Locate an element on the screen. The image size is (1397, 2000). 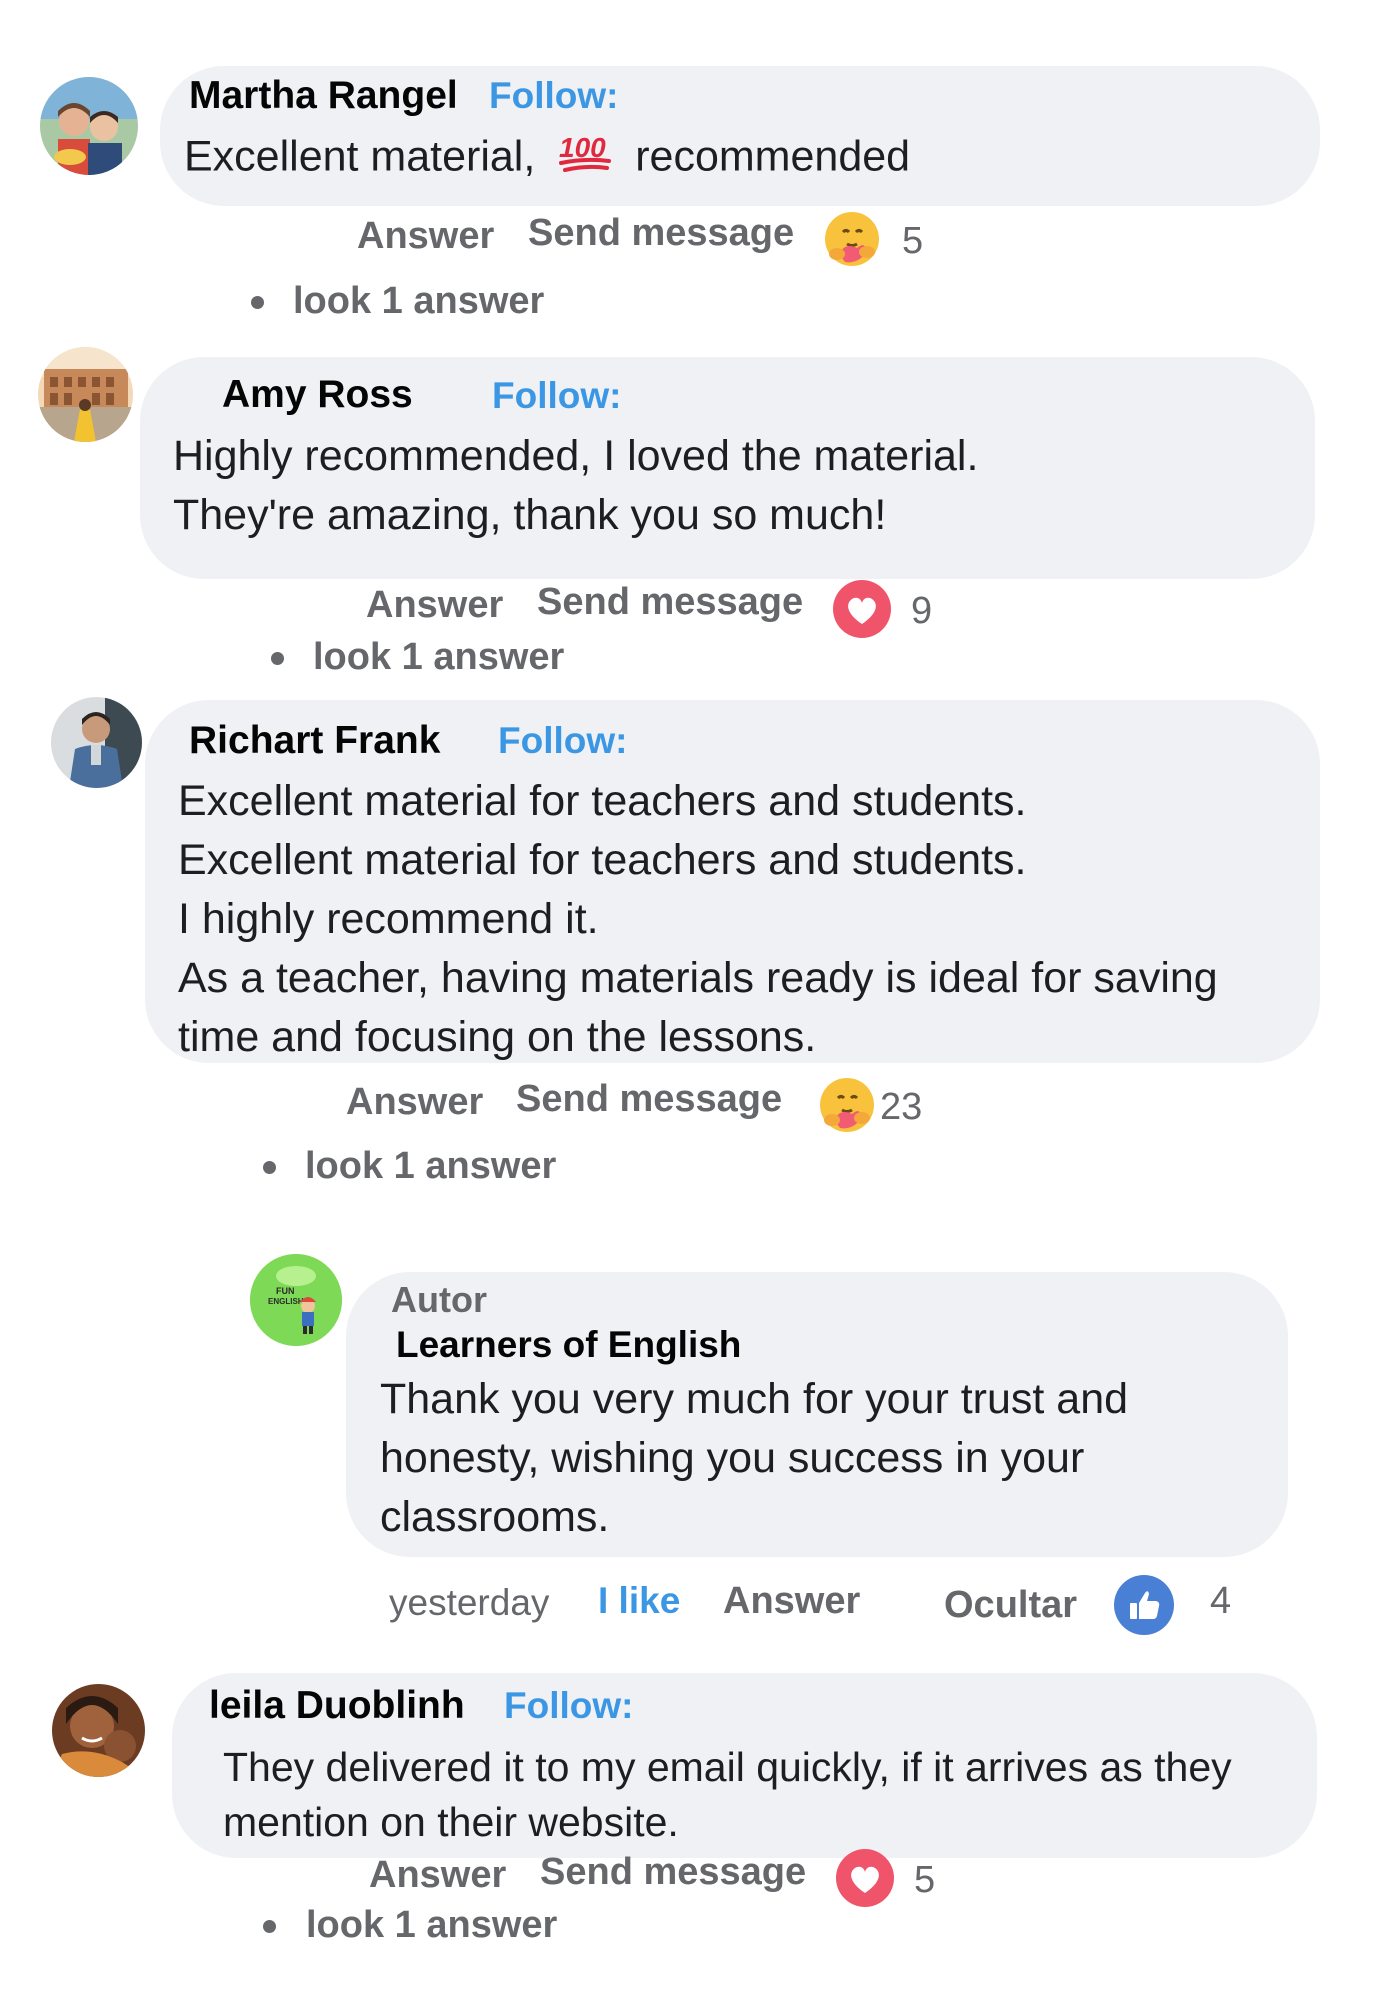
reaction-count: 23 is located at coordinates (901, 1107).